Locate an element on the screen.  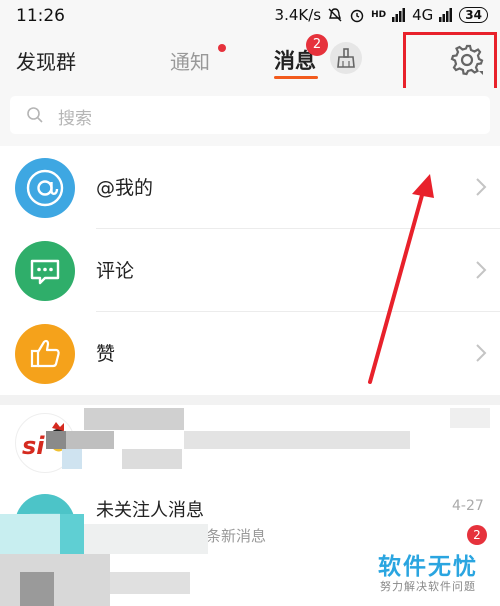
clear-unread-button is located at coordinates (346, 58).